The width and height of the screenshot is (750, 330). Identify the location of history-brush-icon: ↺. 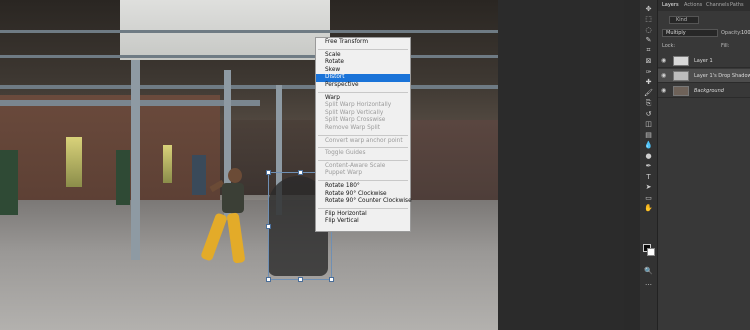
(648, 113).